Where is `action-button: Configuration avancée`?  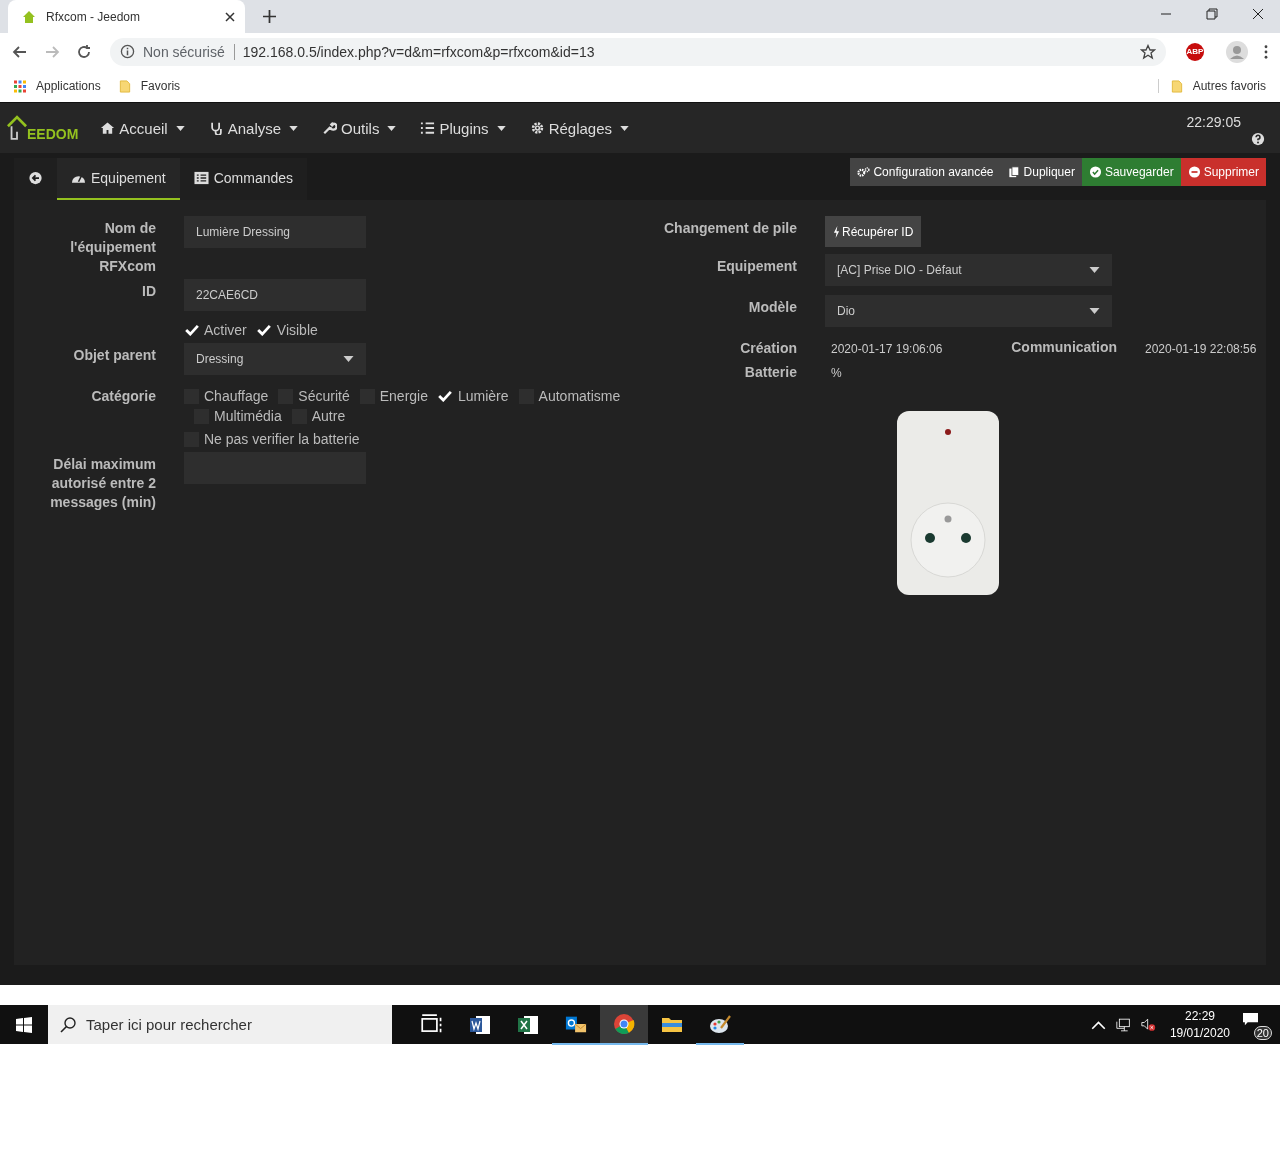
action-button: Configuration avancée is located at coordinates (925, 172).